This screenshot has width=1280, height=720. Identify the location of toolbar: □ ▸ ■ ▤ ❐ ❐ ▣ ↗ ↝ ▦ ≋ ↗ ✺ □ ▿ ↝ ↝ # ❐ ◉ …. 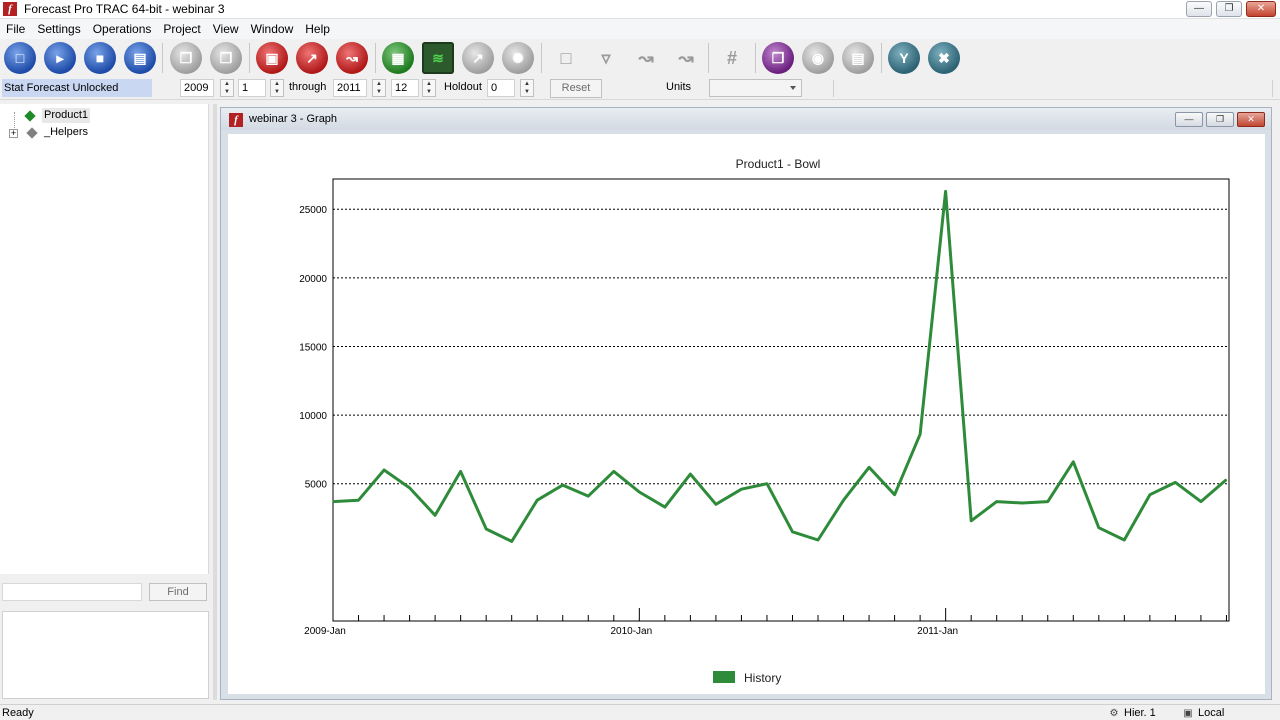
(640, 58).